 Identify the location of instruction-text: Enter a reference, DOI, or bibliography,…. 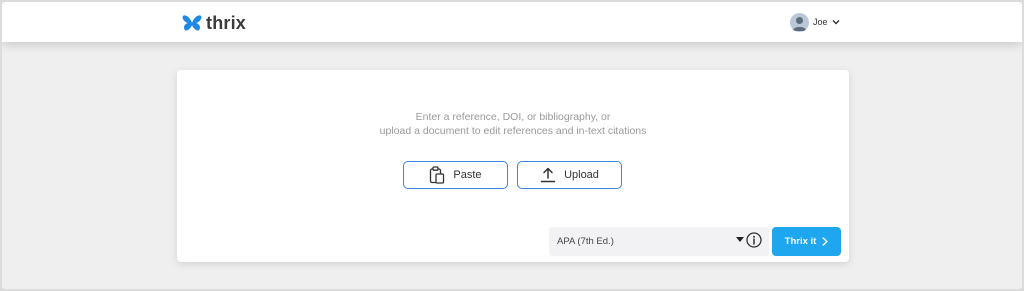
(513, 117).